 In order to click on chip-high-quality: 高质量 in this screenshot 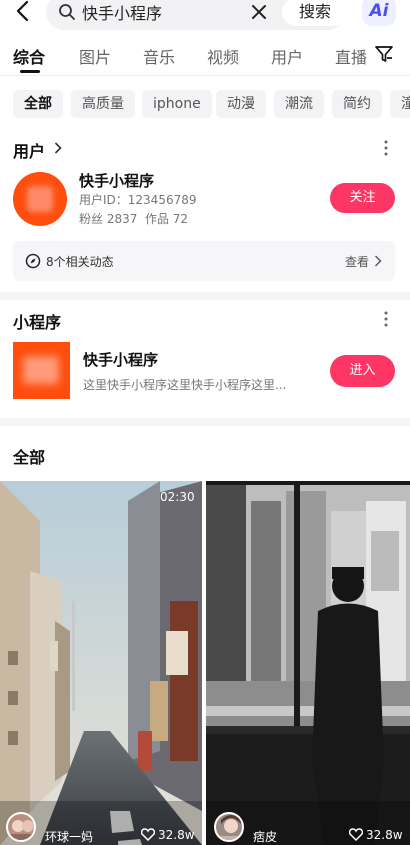, I will do `click(103, 104)`.